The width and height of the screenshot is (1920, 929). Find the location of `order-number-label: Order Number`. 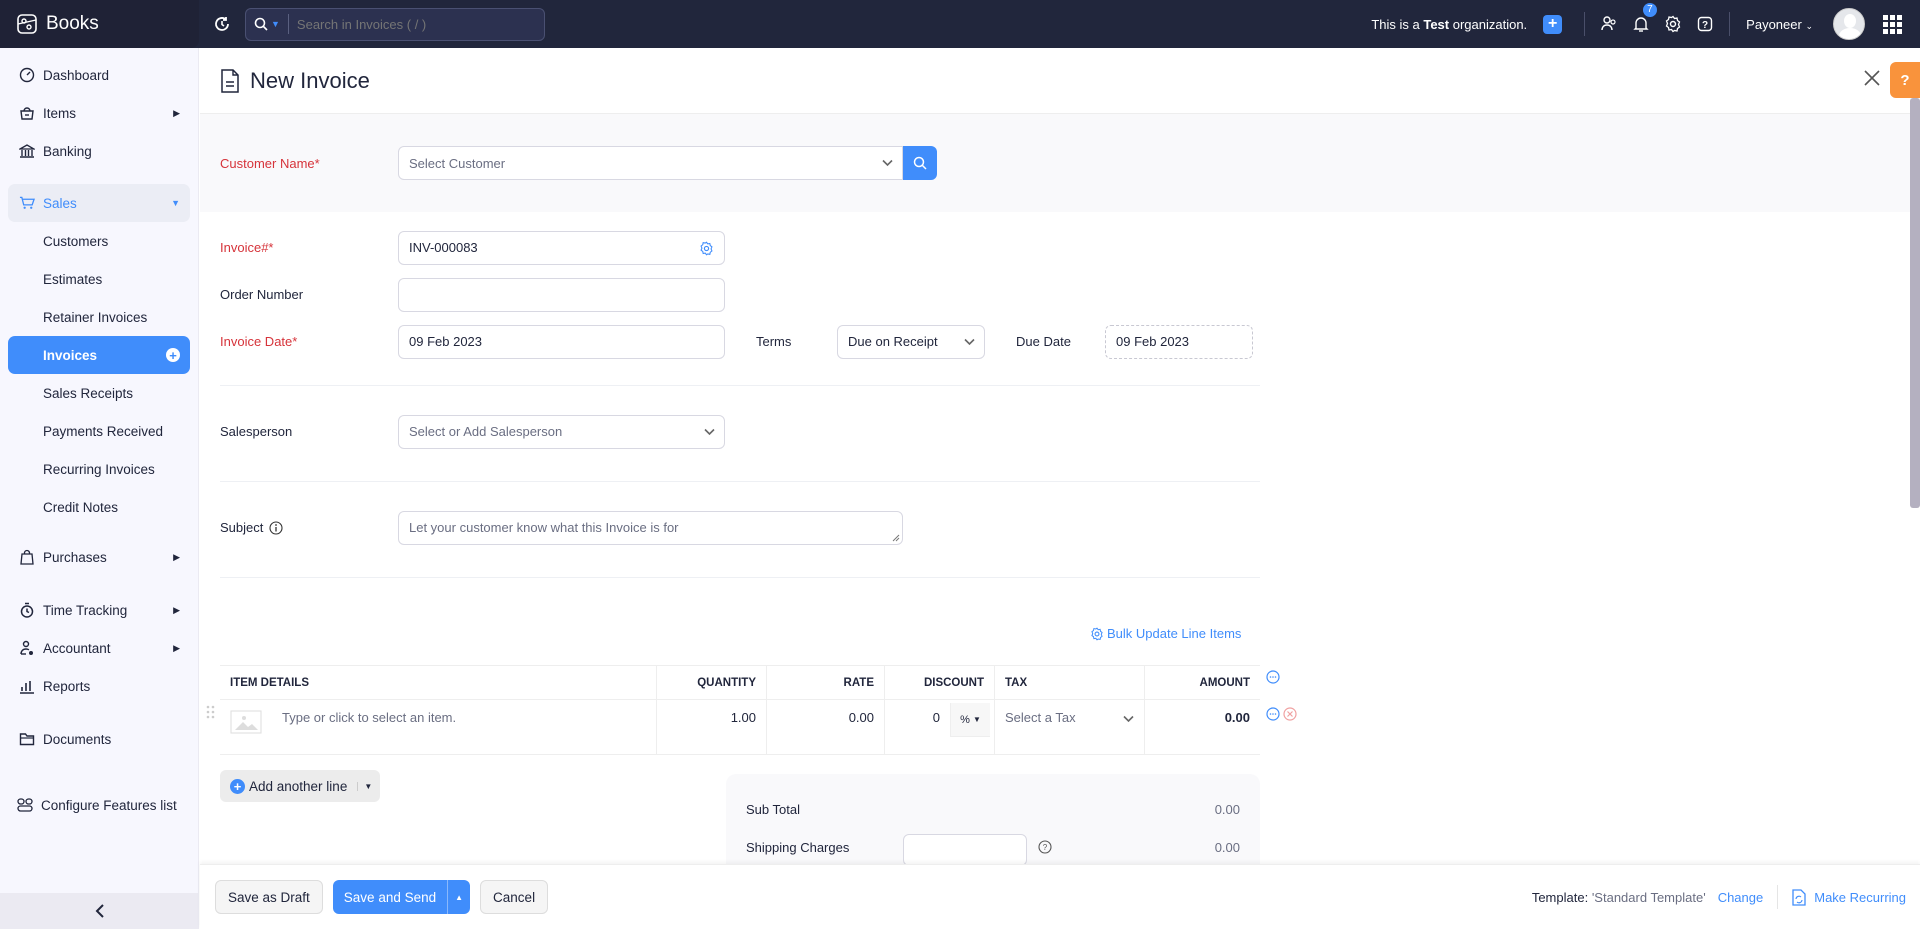

order-number-label: Order Number is located at coordinates (262, 294).